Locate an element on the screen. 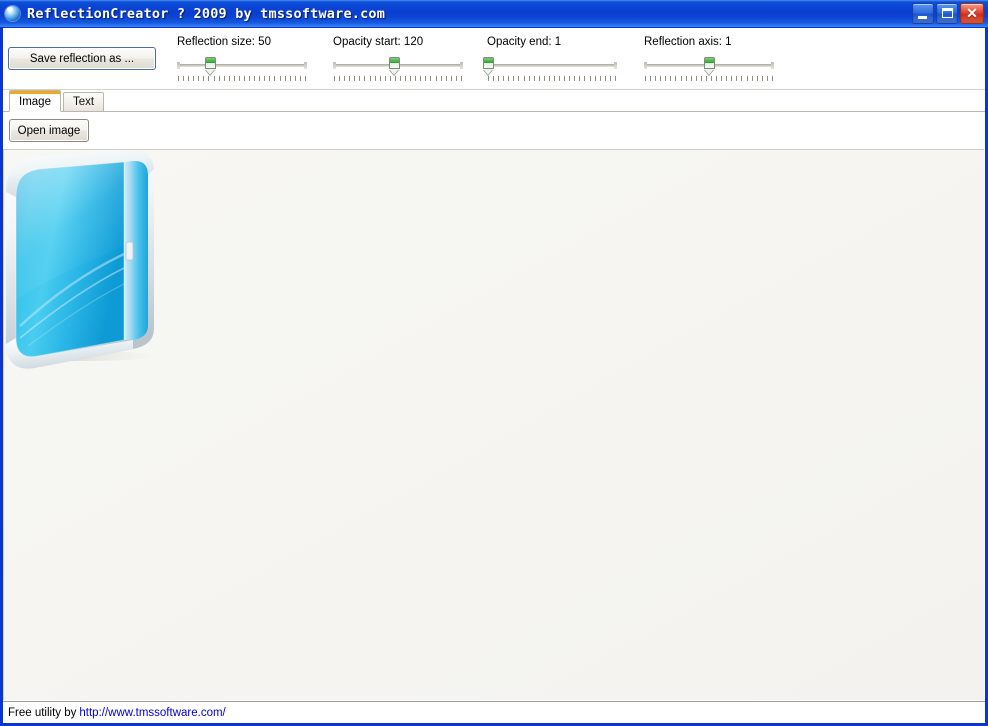 This screenshot has width=988, height=726. minimize-icon is located at coordinates (922, 17).